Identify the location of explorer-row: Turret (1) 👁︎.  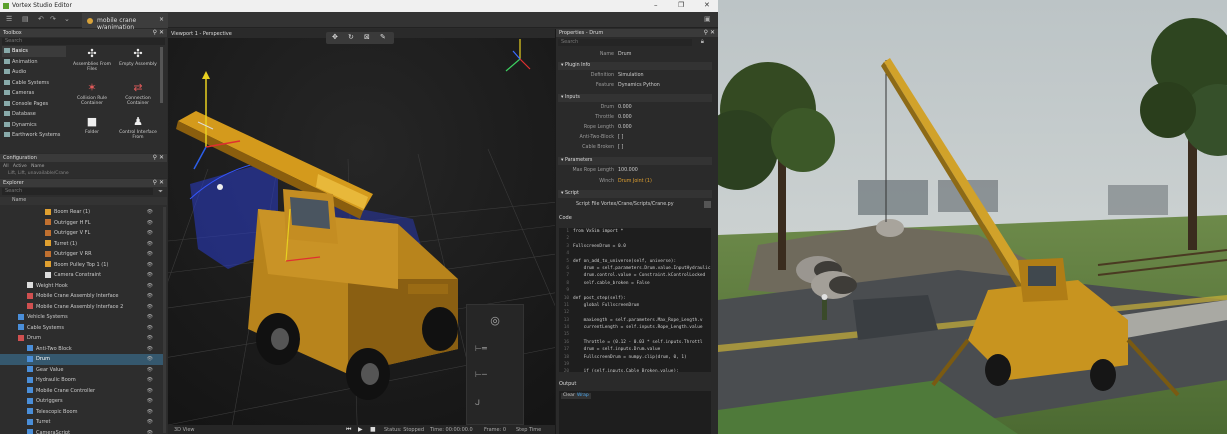
(82, 244).